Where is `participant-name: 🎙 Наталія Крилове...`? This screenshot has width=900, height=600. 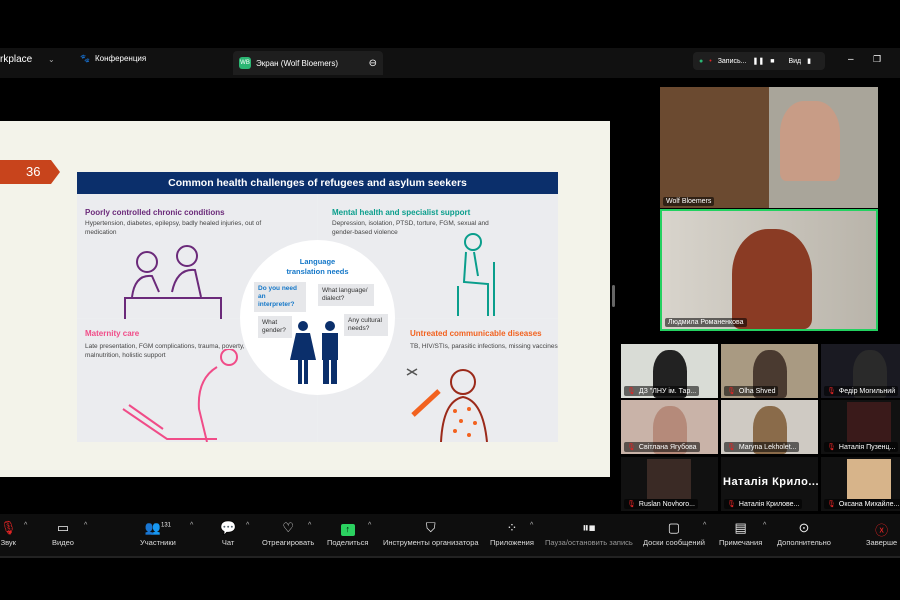
participant-name: 🎙 Наталія Крилове... is located at coordinates (763, 504).